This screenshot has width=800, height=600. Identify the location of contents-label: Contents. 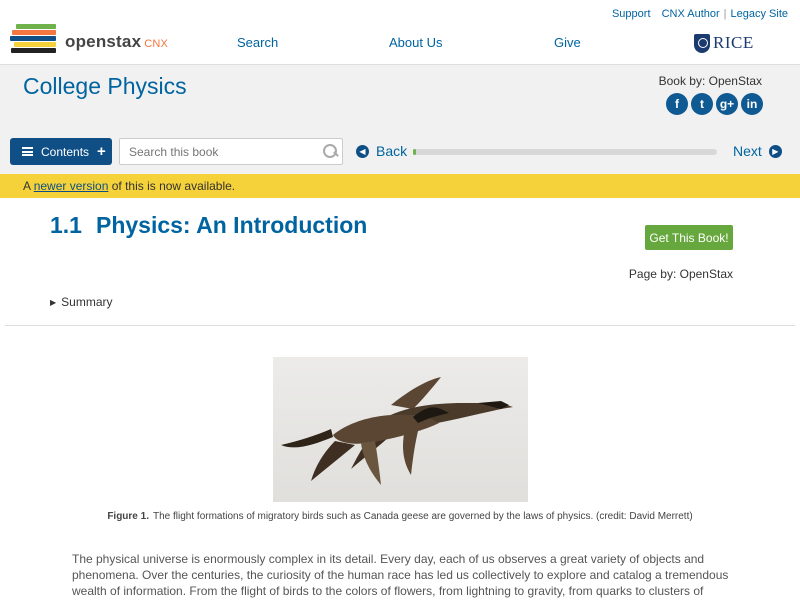
(65, 151).